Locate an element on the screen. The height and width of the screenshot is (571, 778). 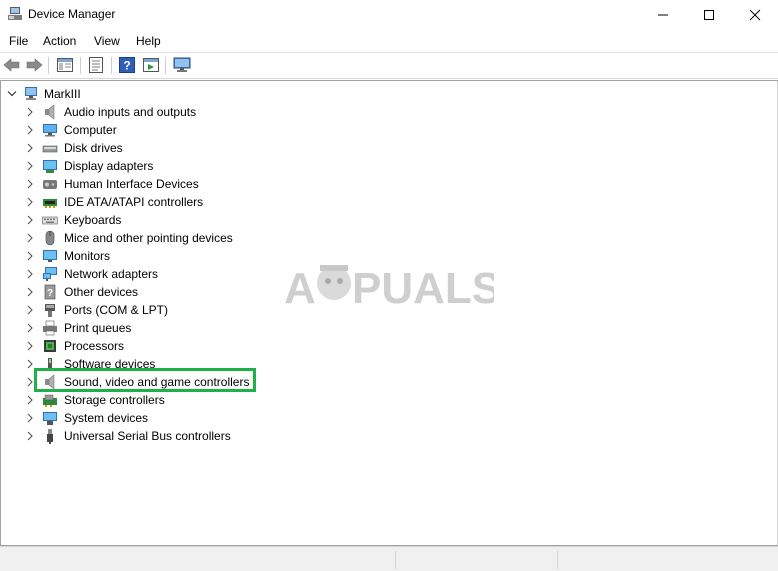
tree-item-ide: IDE ATA/ATAPI controllers is located at coordinates (201, 202).